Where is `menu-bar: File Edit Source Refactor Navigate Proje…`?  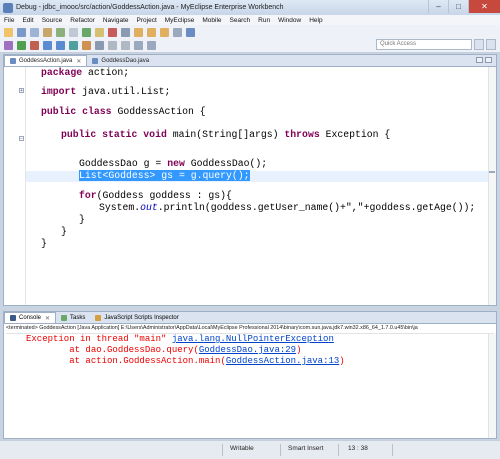 menu-bar: File Edit Source Refactor Navigate Proje… is located at coordinates (250, 20).